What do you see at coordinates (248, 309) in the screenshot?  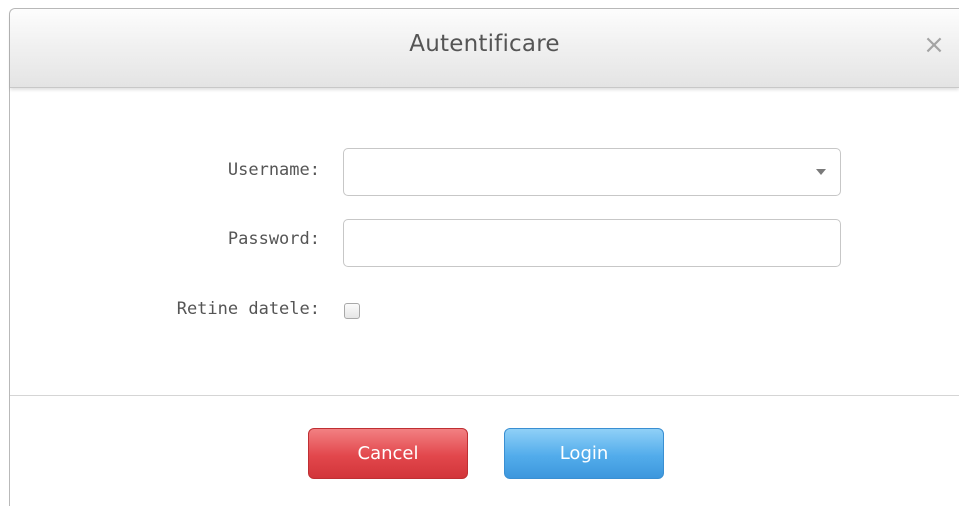 I see `remember-label: Retine datele:` at bounding box center [248, 309].